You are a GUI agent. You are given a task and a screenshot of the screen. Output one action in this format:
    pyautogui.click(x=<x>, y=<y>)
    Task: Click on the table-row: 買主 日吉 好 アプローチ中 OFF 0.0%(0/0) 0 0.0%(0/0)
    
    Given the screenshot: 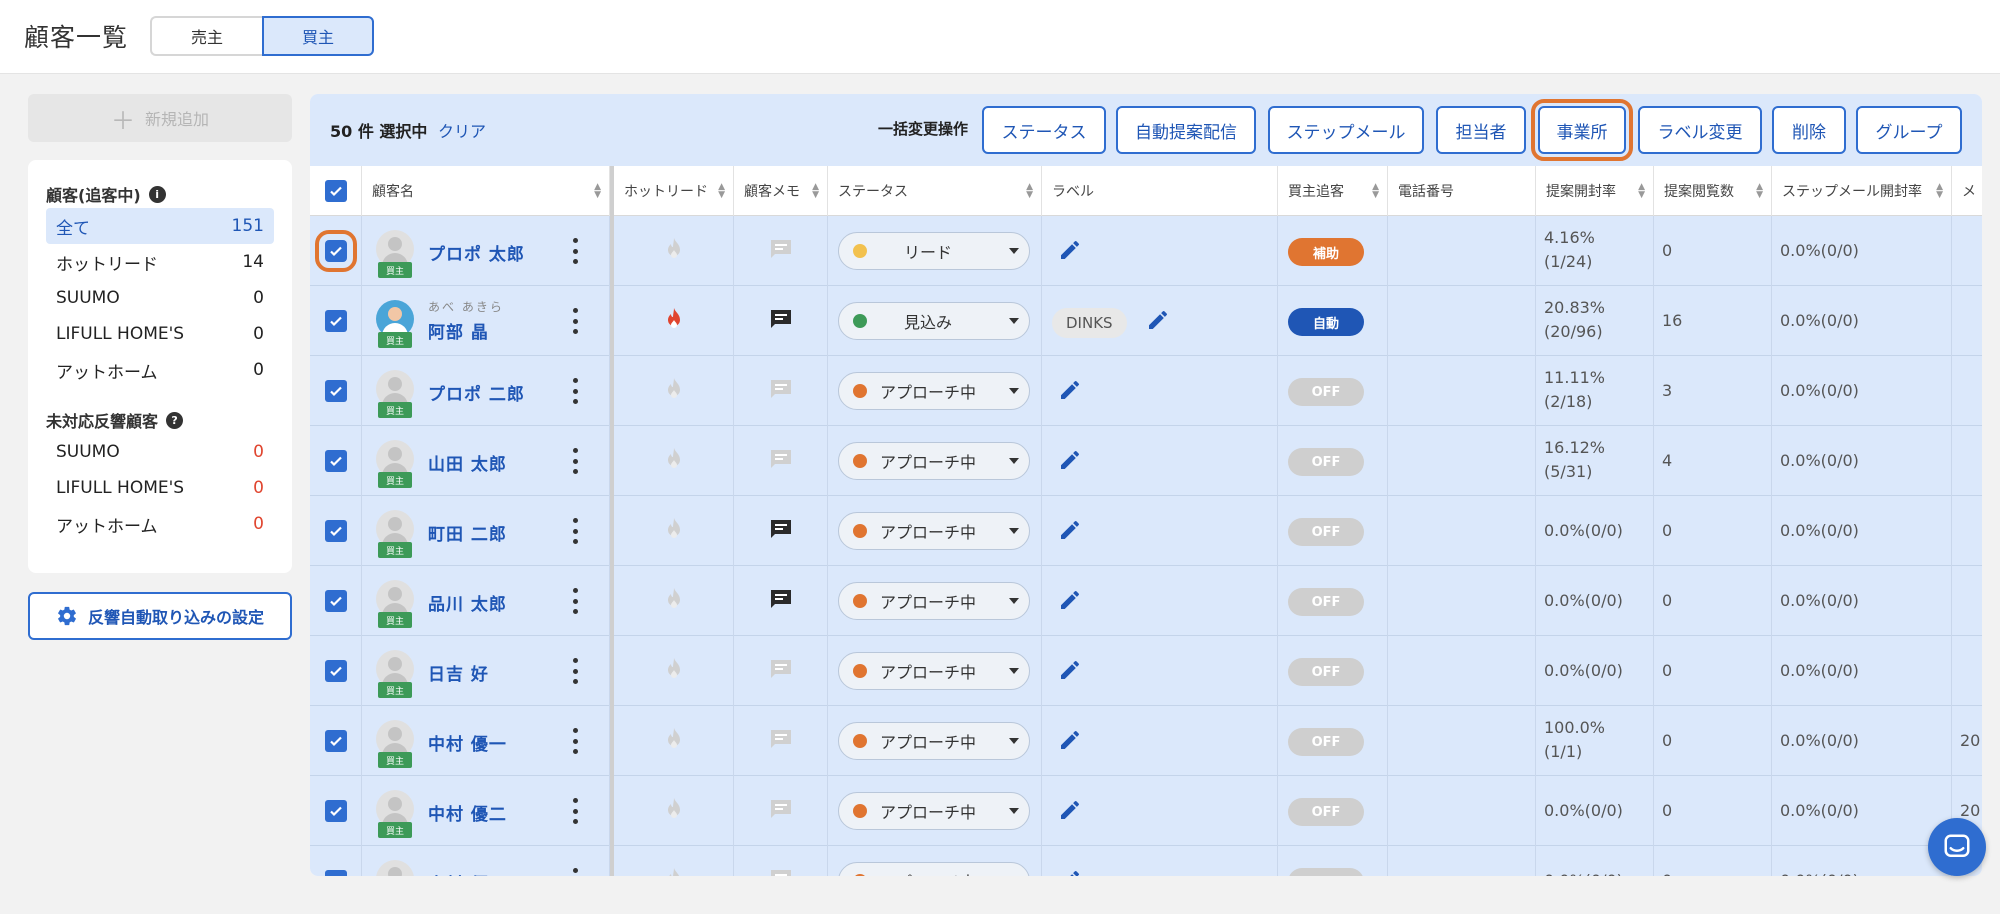 What is the action you would take?
    pyautogui.click(x=1146, y=671)
    